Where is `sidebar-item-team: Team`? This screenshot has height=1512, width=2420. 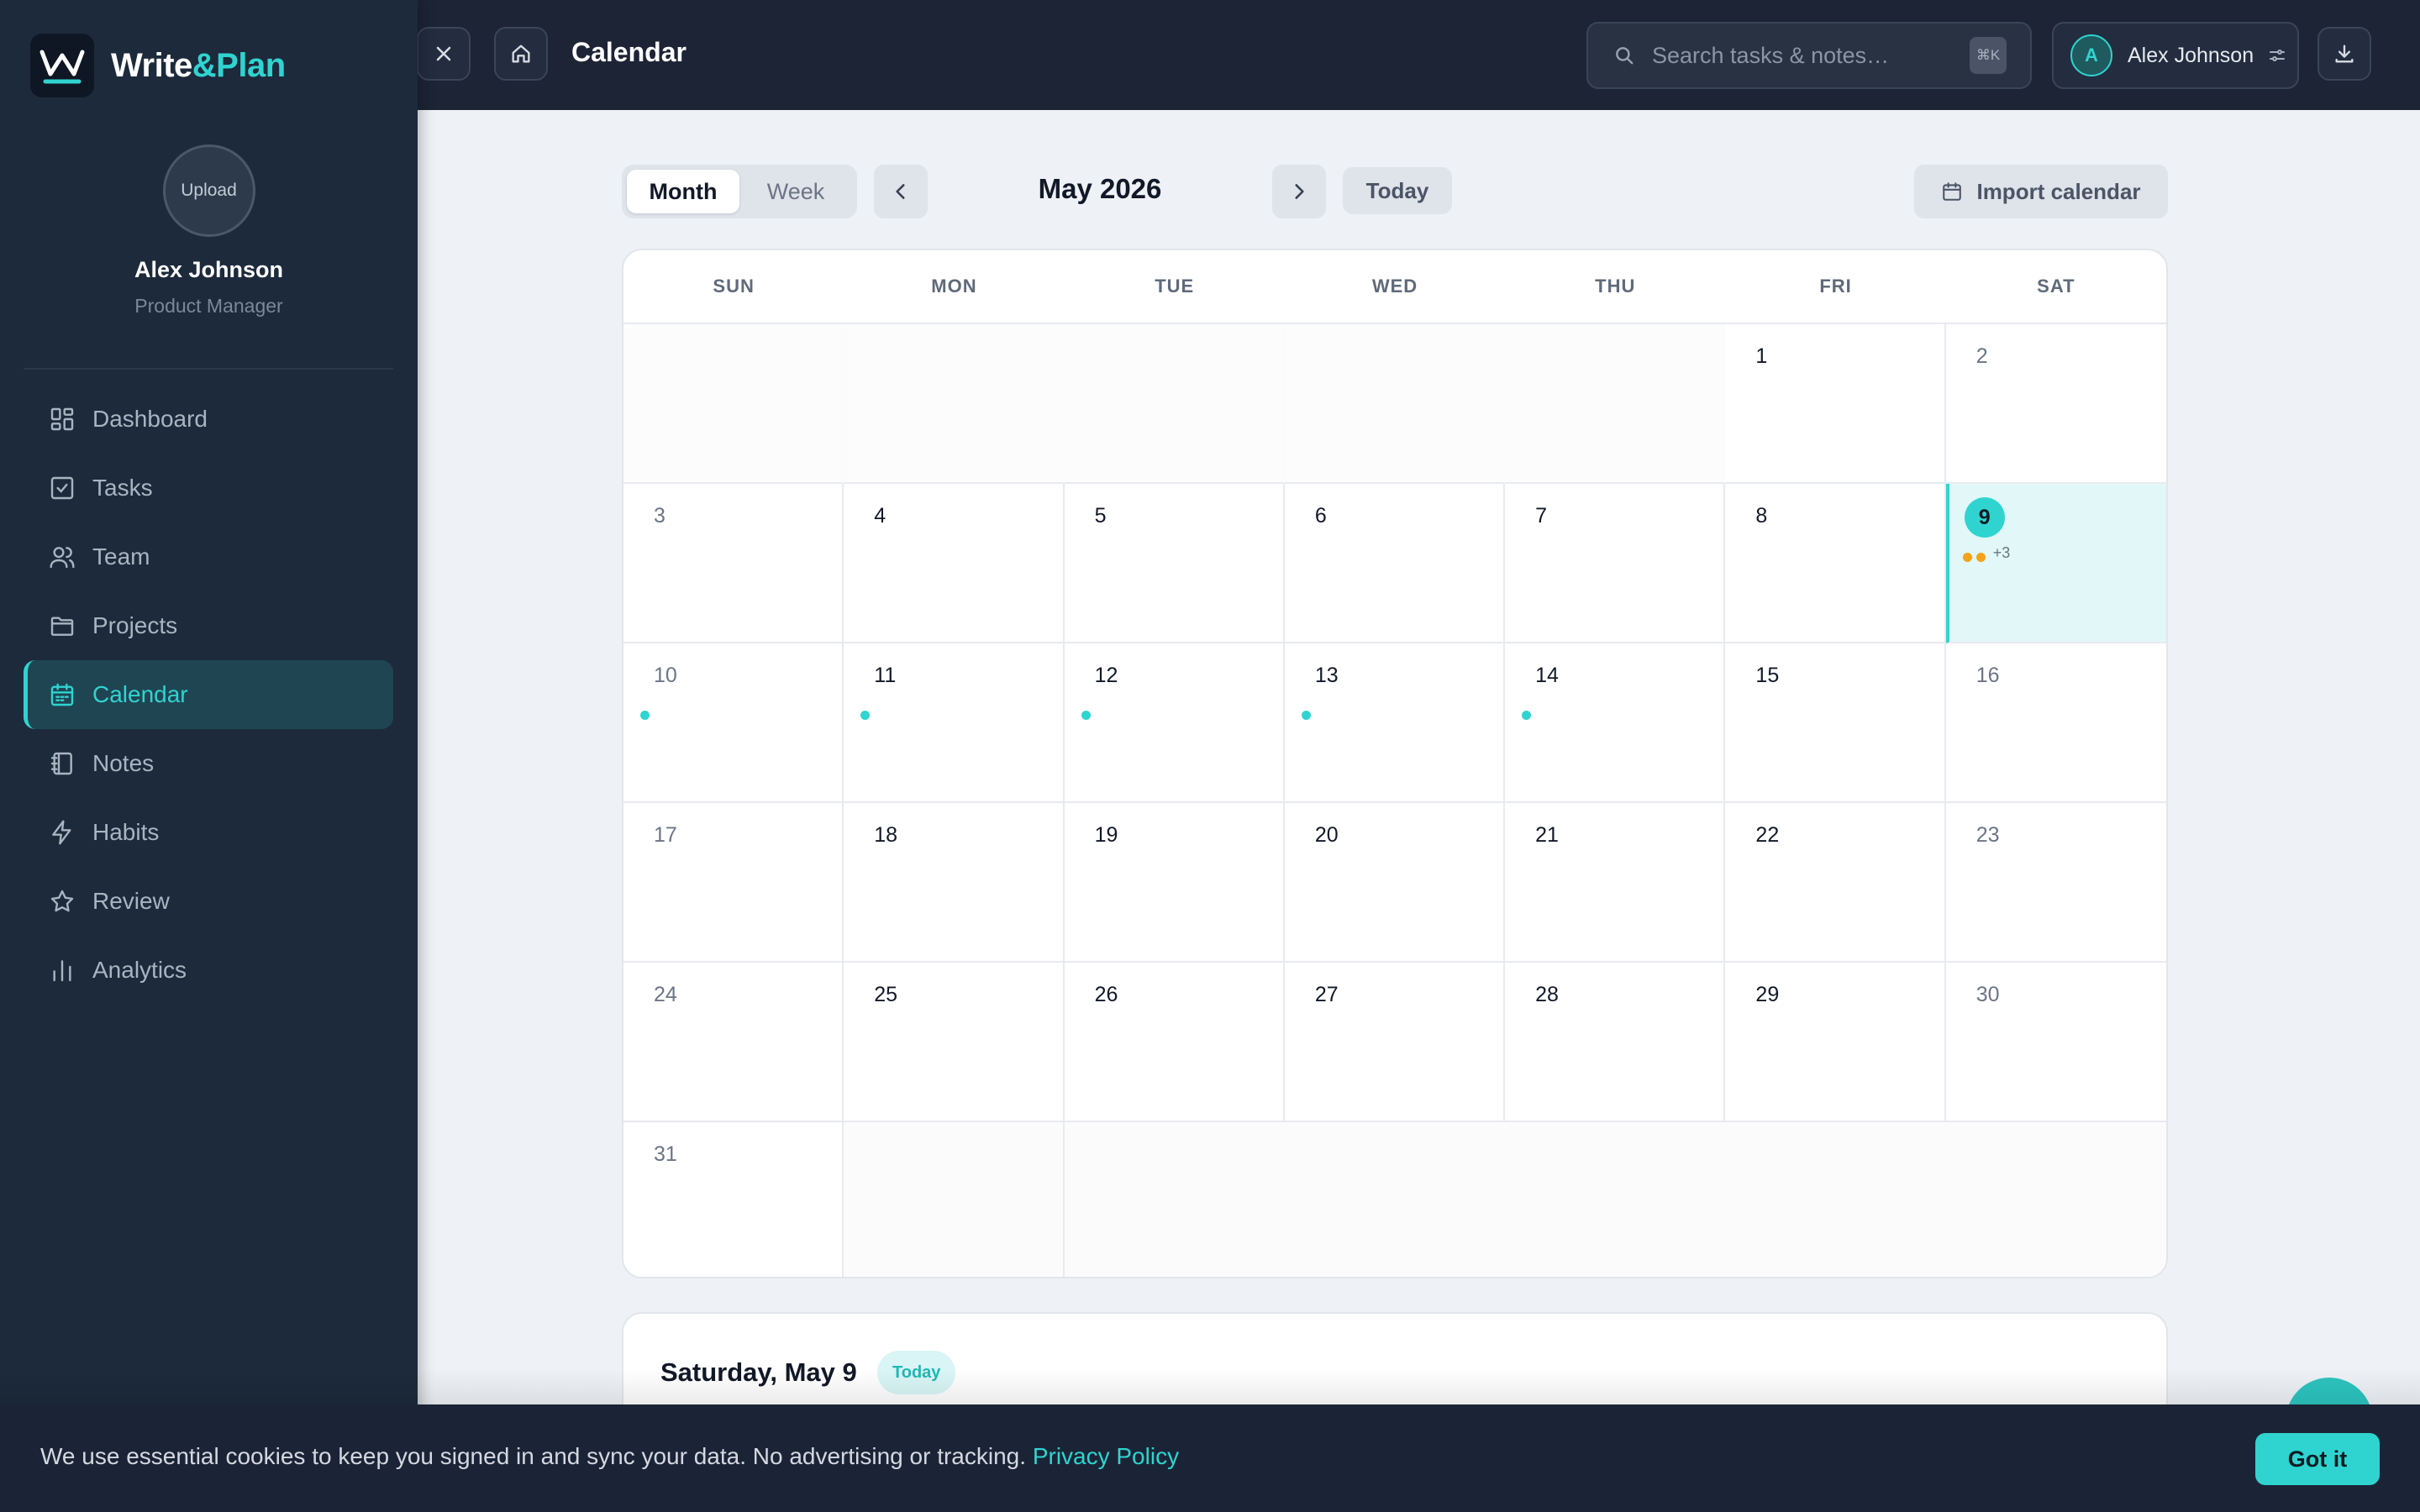
sidebar-item-team: Team is located at coordinates (208, 556).